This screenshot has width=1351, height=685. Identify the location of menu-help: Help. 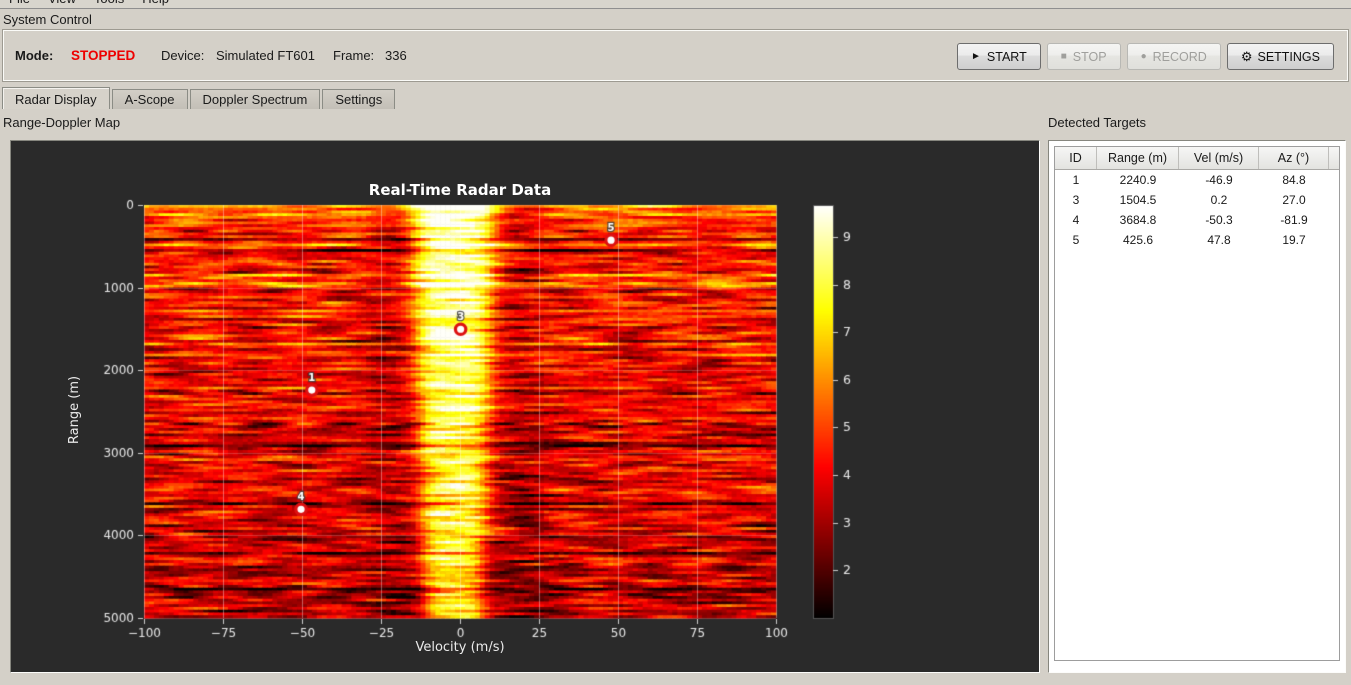
(155, 4).